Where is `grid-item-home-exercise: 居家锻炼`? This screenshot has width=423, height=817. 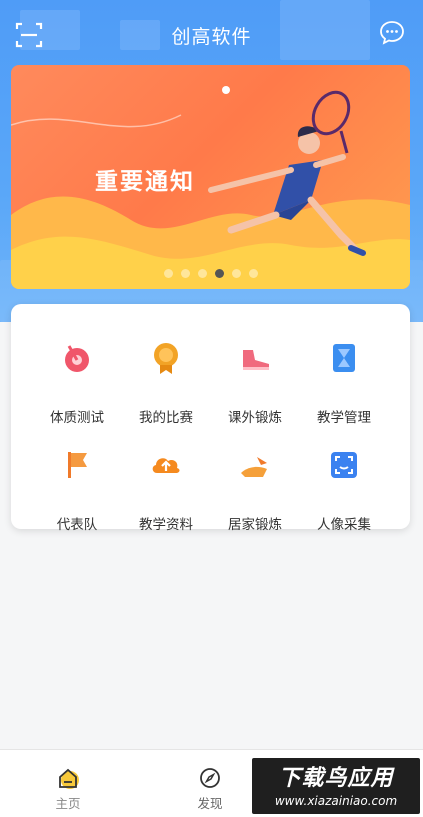
grid-item-home-exercise: 居家锻炼 is located at coordinates (255, 479).